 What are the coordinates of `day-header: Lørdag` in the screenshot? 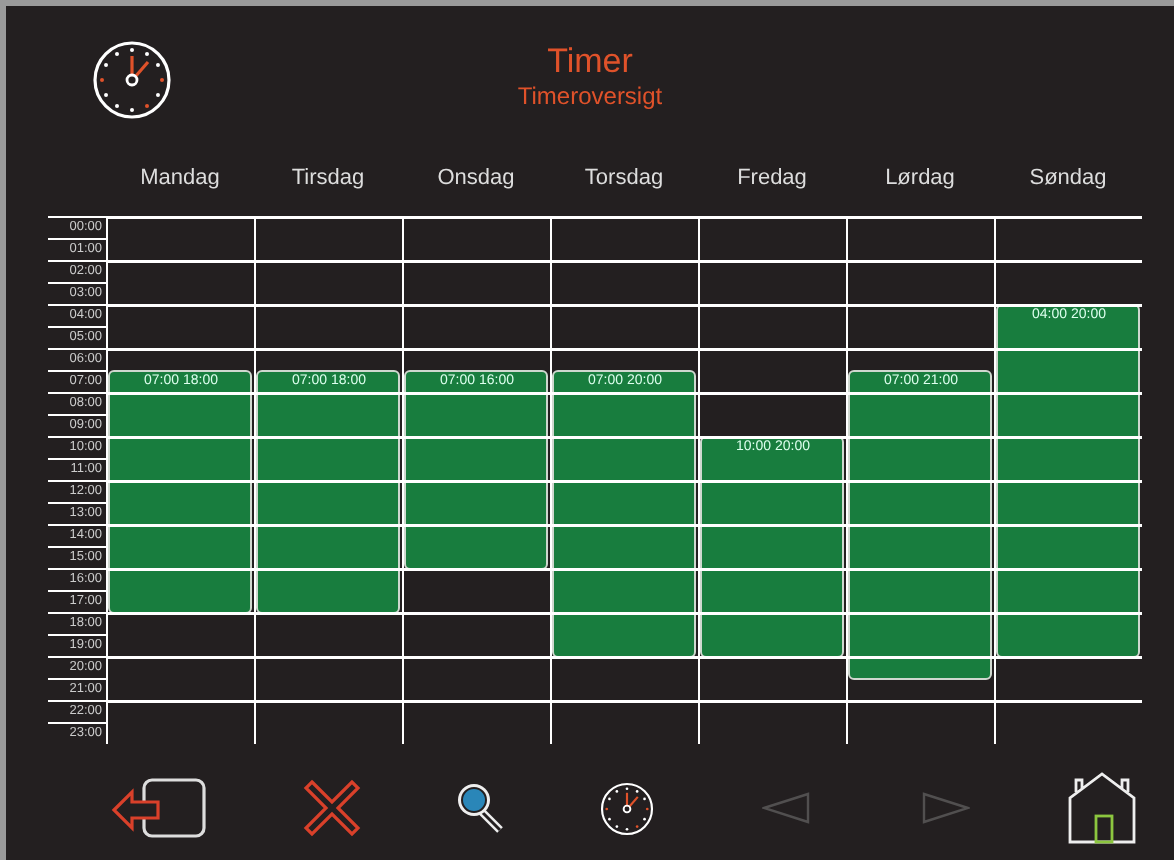 It's located at (920, 177).